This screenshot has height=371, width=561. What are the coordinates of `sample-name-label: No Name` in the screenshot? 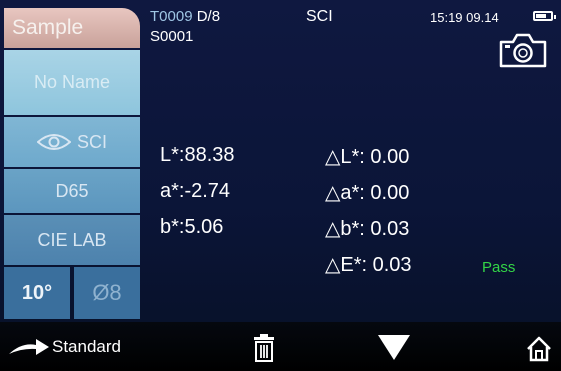 It's located at (72, 82).